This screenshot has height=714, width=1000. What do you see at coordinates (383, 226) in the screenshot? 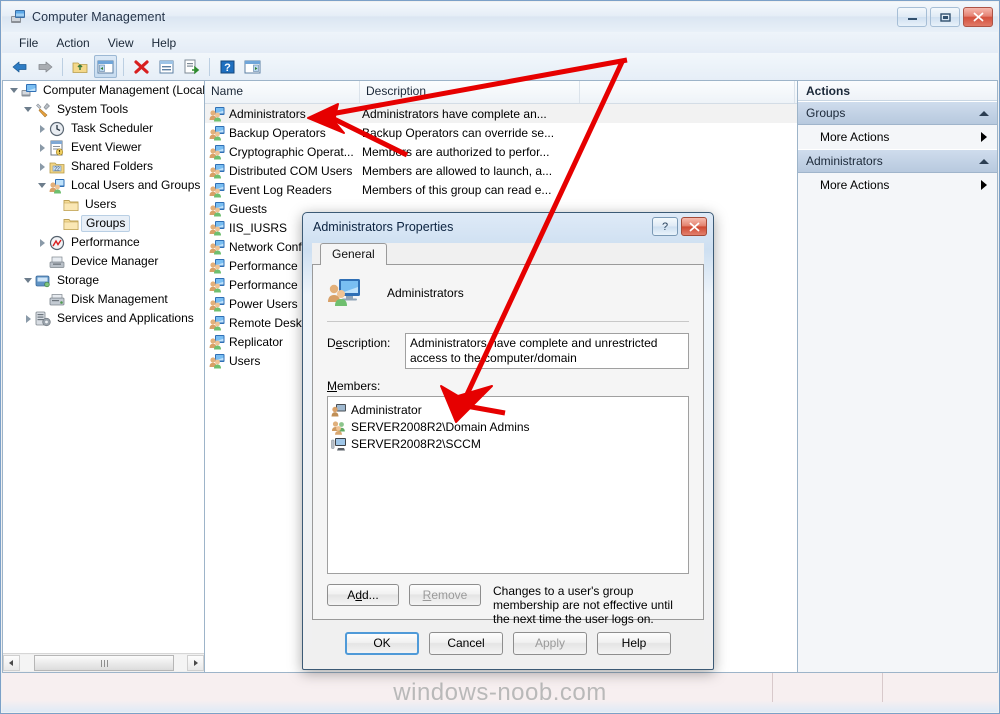
I see `dialog-title: Administrators Properties` at bounding box center [383, 226].